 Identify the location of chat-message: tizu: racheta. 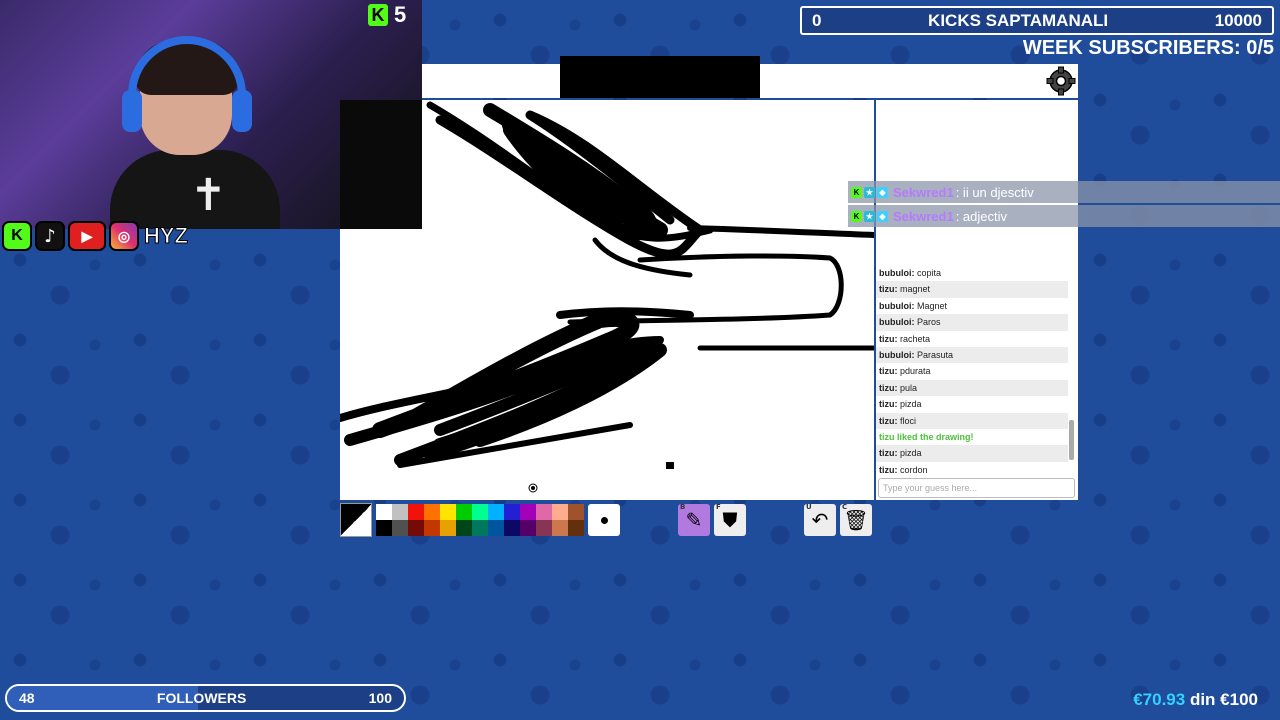
(972, 339).